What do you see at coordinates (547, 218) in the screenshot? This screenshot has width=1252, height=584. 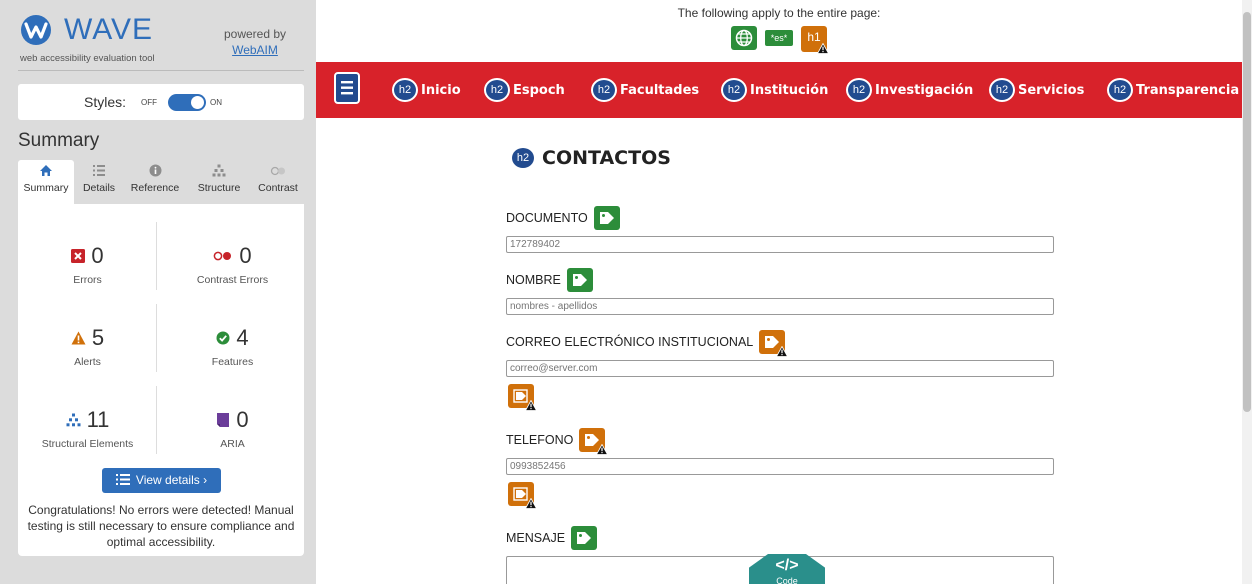 I see `field-label-text: DOCUMENTO` at bounding box center [547, 218].